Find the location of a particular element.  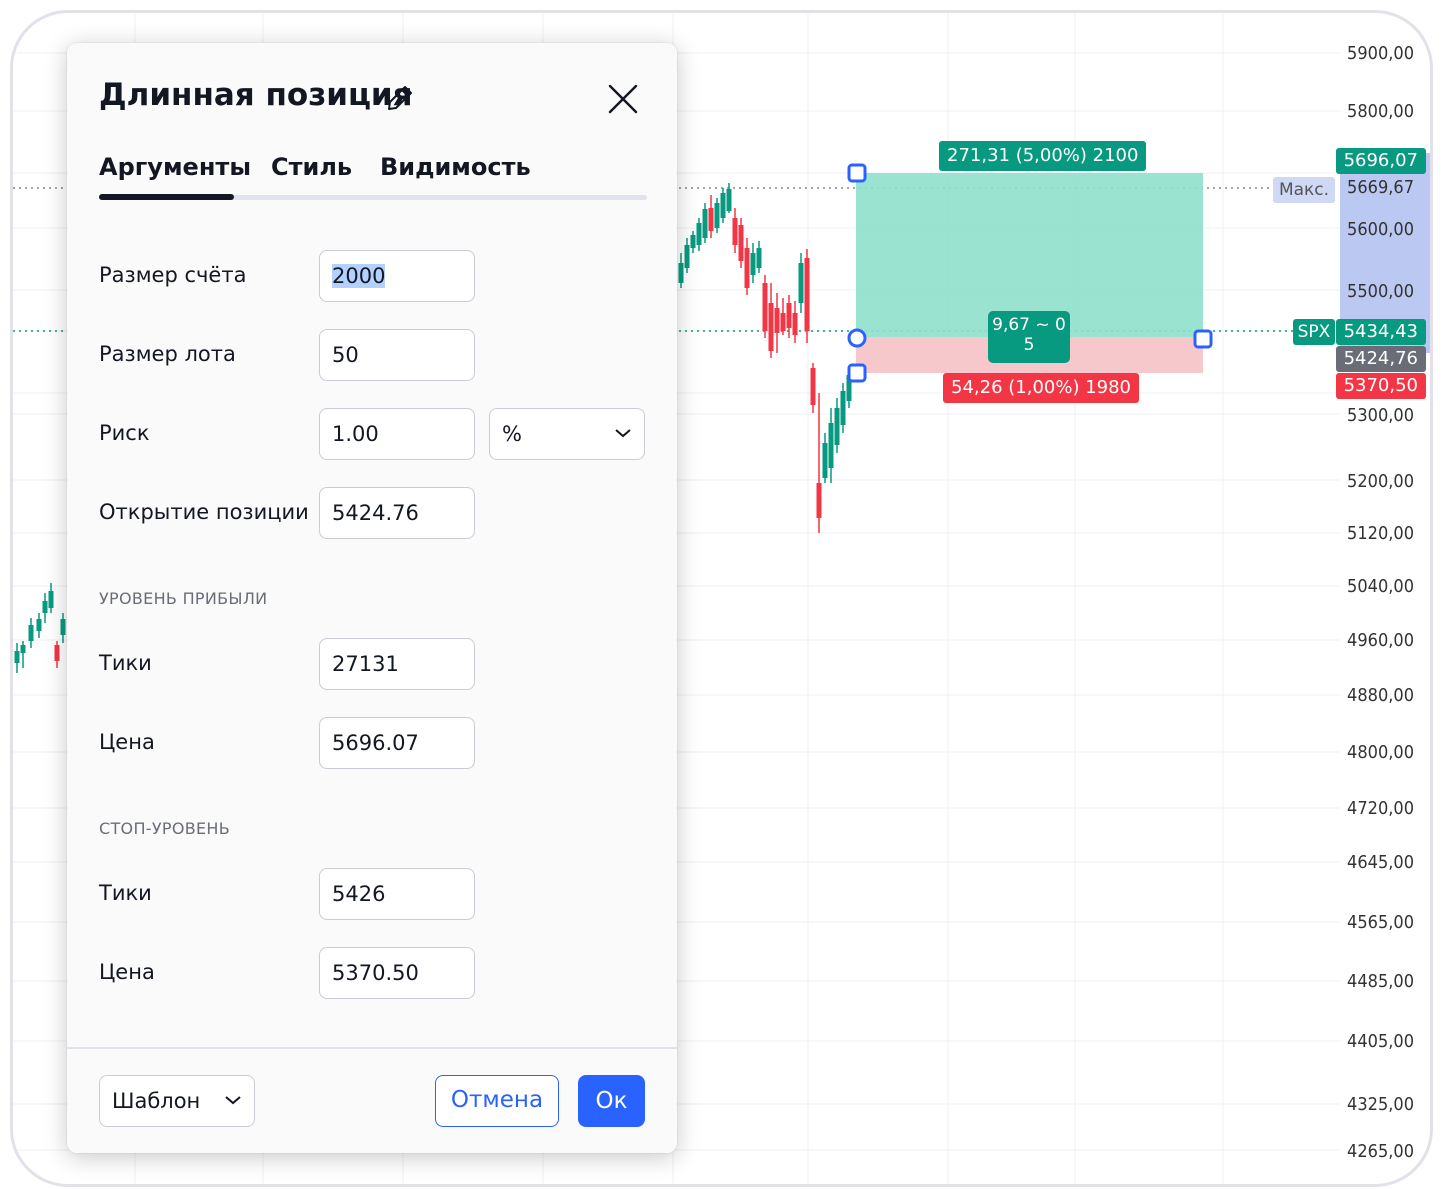

price-axis-label: 5300,00 is located at coordinates (1380, 415).